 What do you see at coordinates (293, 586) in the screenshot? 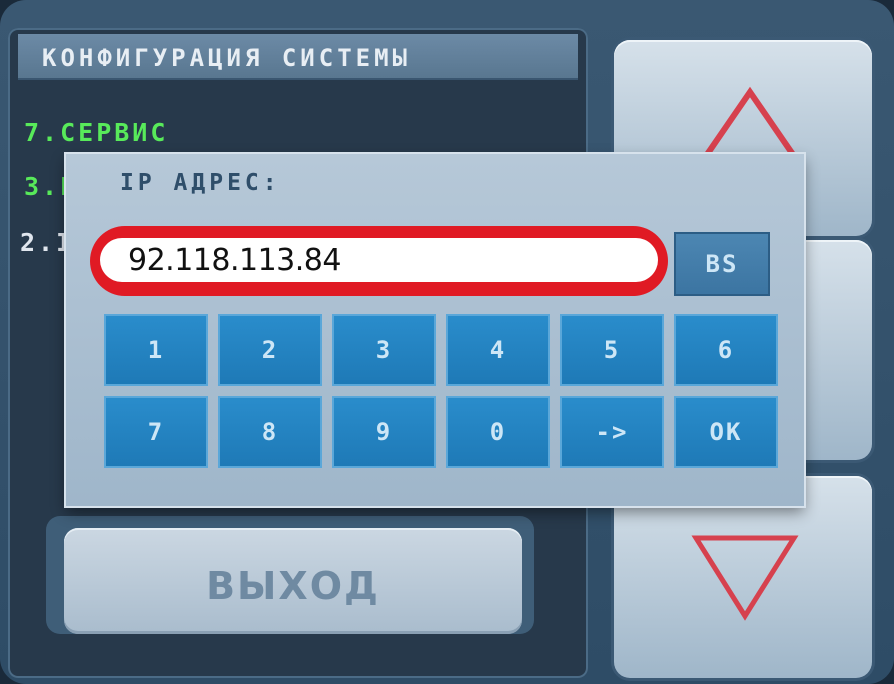
I see `exit-button-label: ВЫХОД` at bounding box center [293, 586].